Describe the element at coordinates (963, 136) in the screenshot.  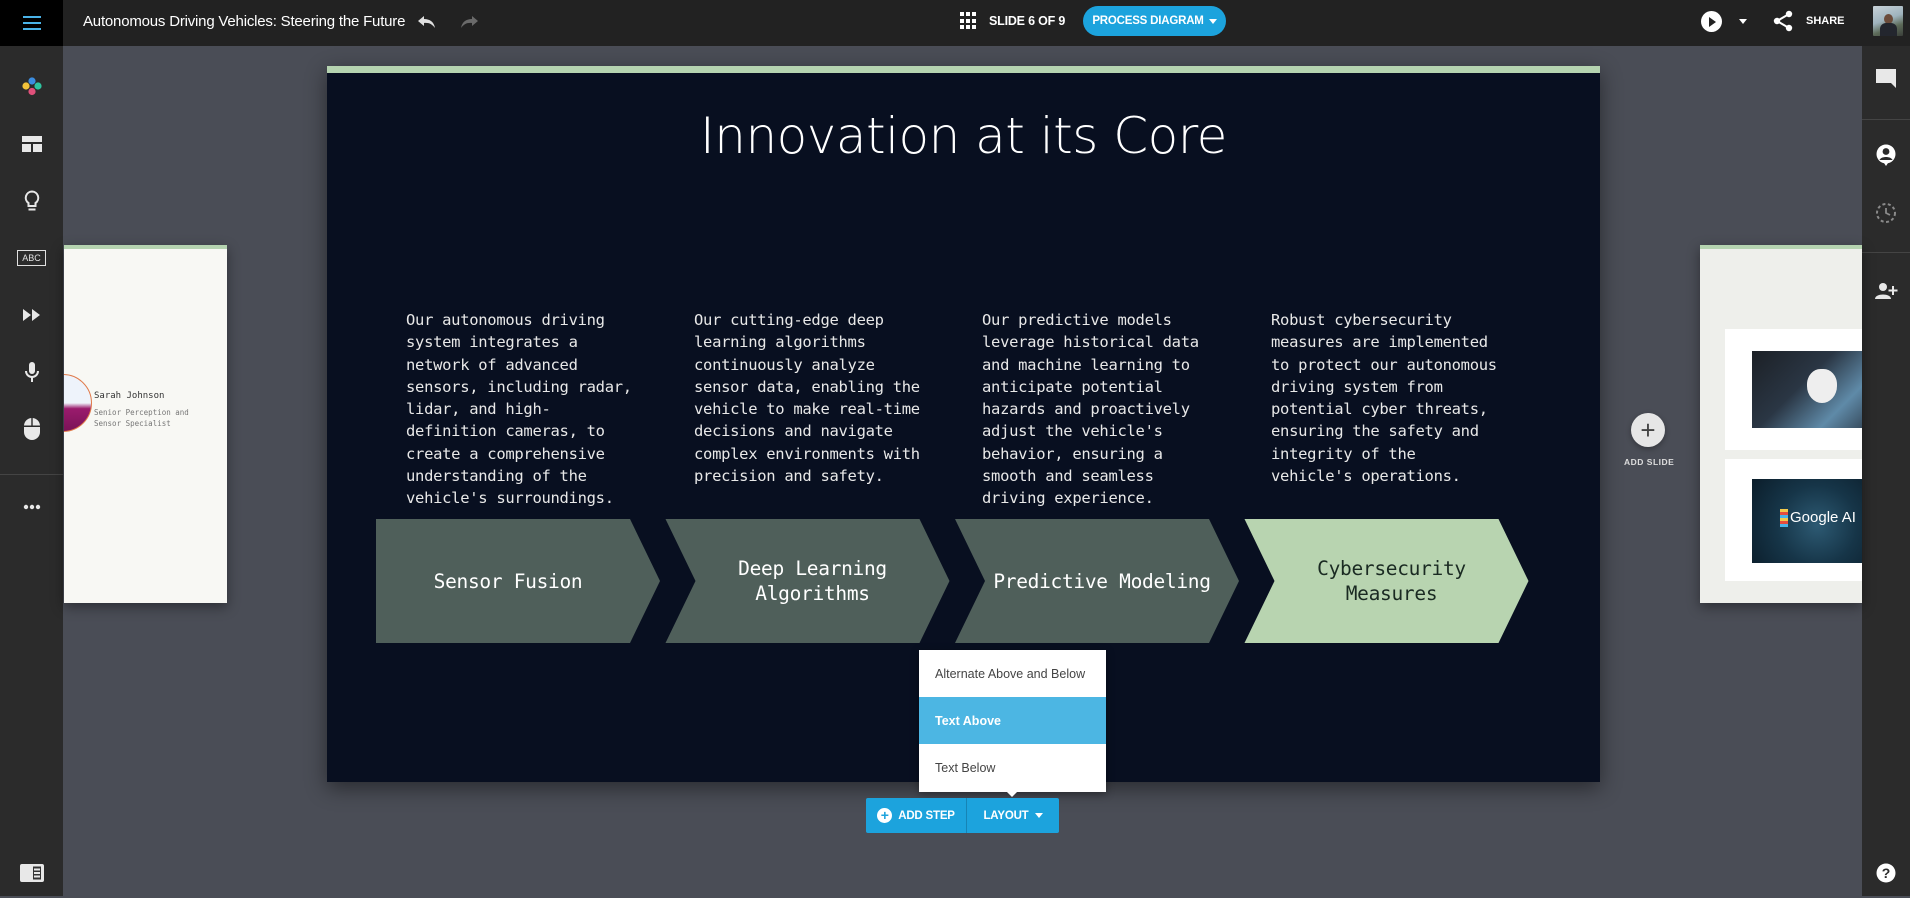
I see `slide-title: Innovation at its Core` at that location.